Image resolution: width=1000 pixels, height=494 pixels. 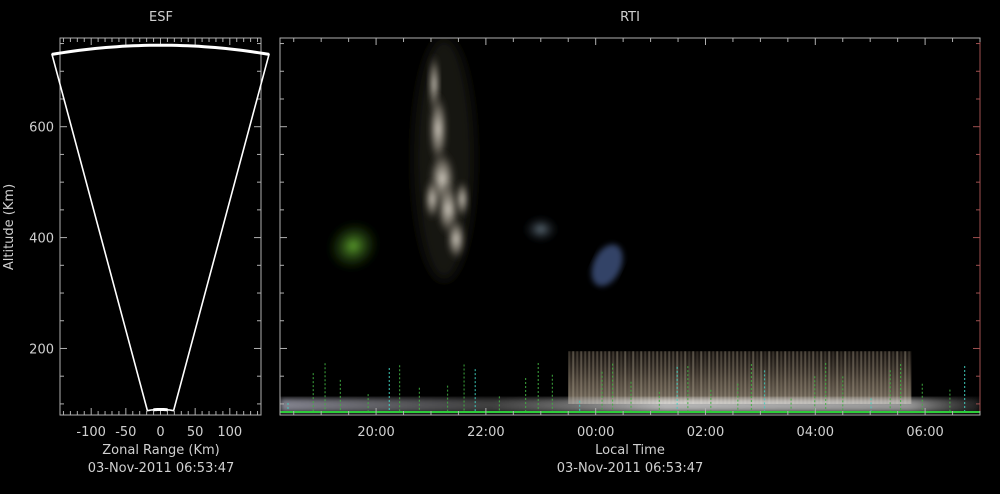 What do you see at coordinates (630, 17) in the screenshot?
I see `rti-title: RTI` at bounding box center [630, 17].